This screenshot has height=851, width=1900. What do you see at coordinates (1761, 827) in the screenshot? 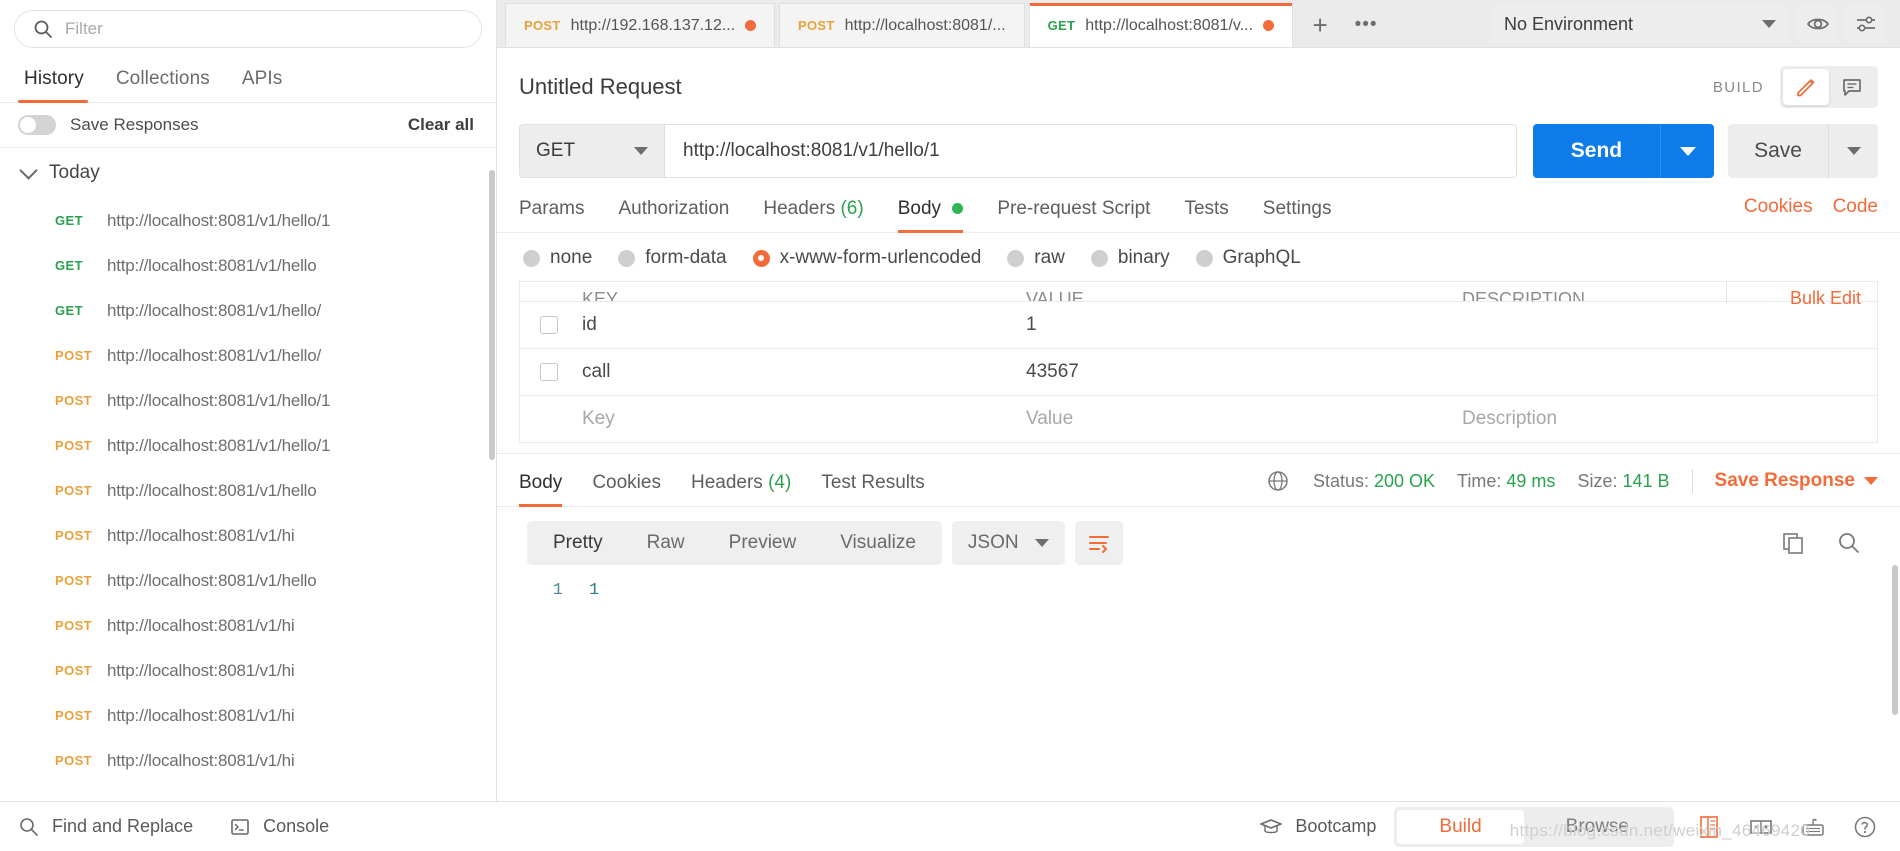
I see `single-pane-view-button` at bounding box center [1761, 827].